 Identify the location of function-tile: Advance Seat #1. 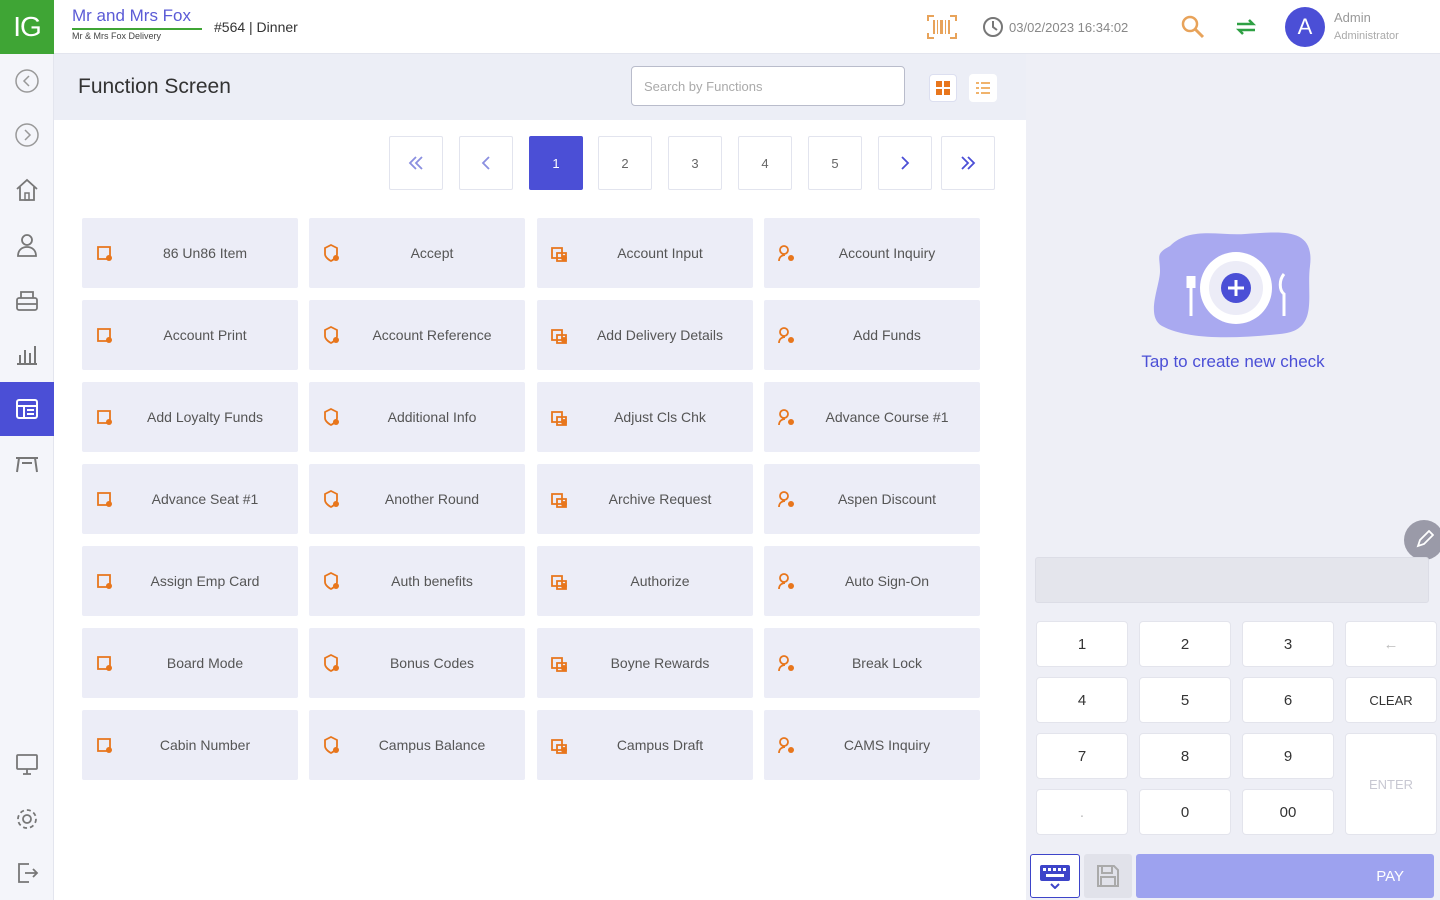
(190, 499).